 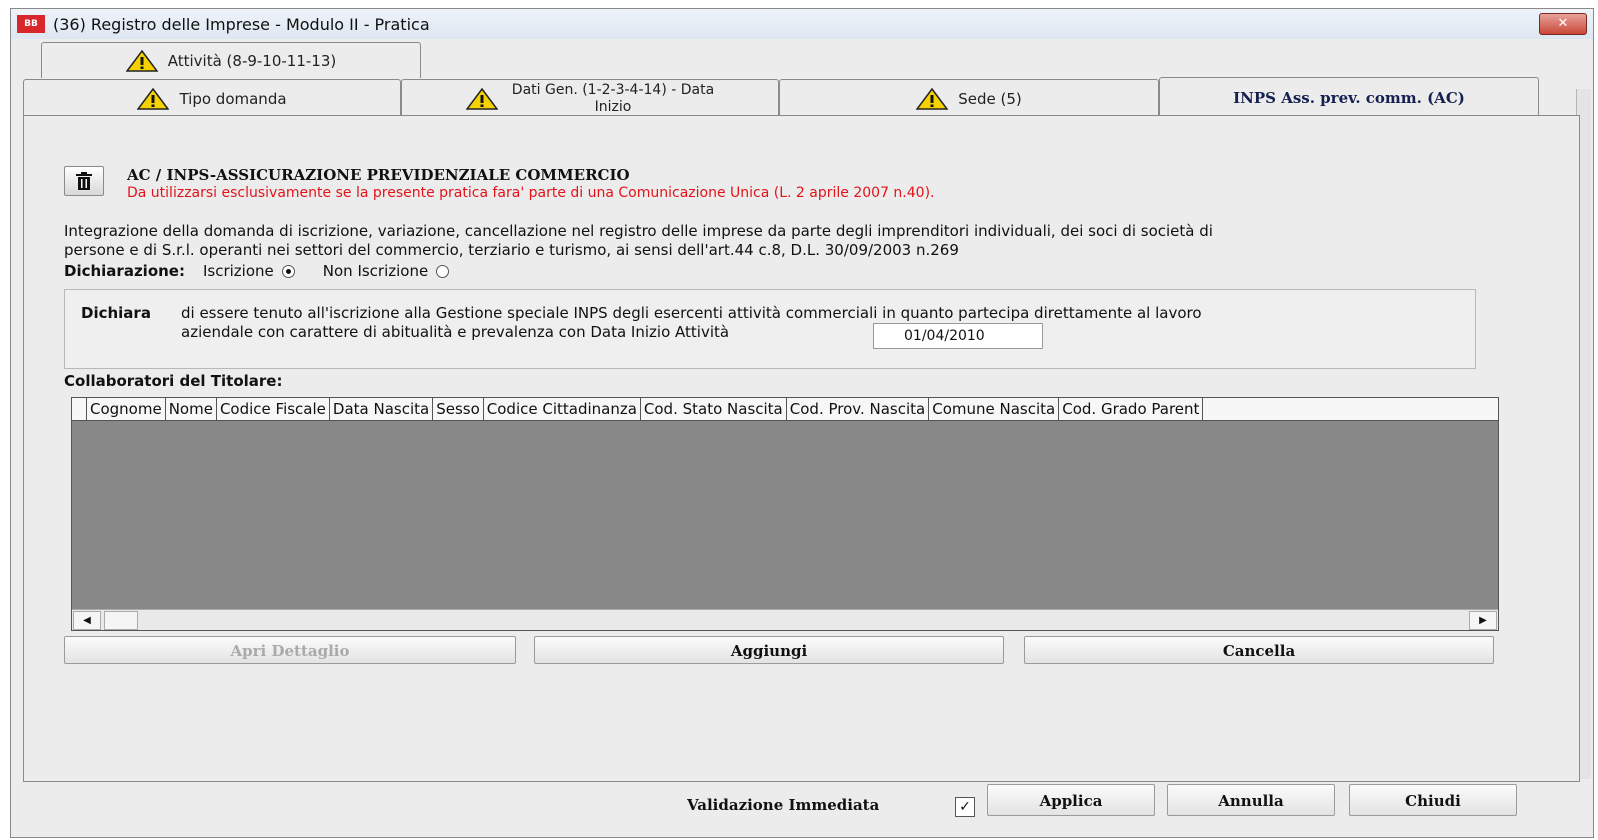 I want to click on tab-sede-label: Sede (5), so click(x=990, y=98).